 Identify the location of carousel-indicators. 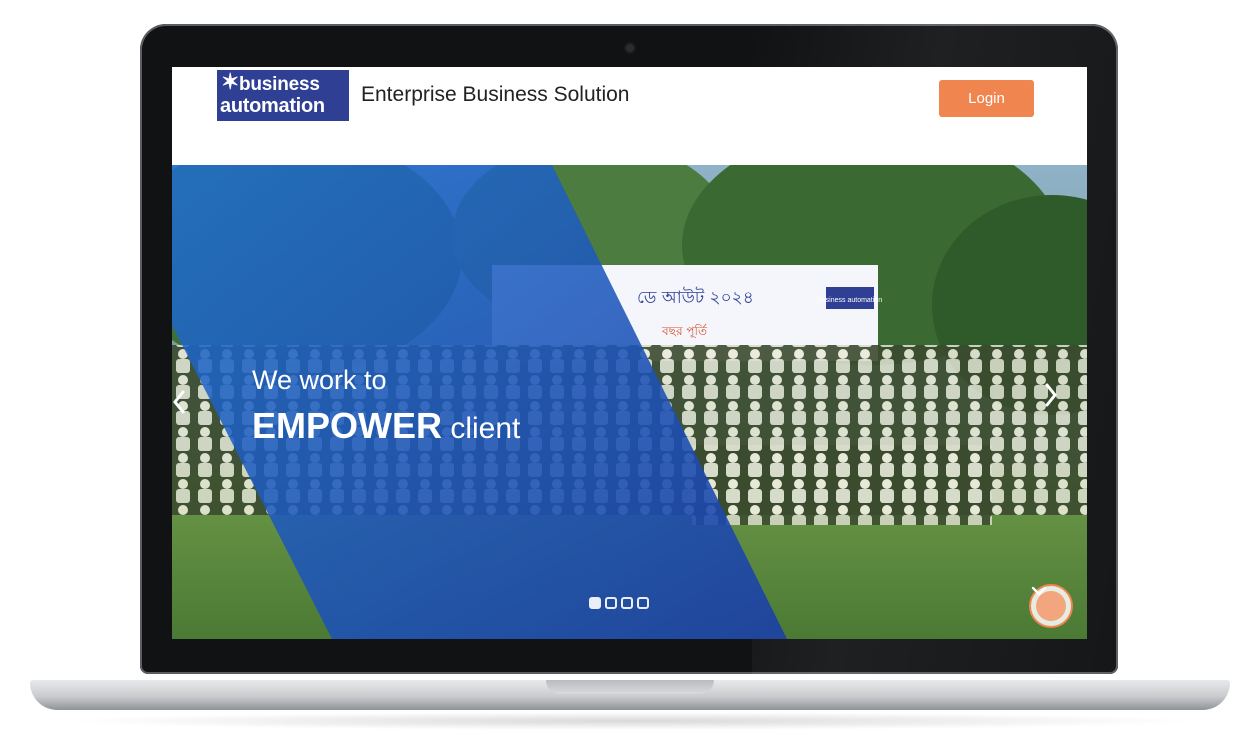
(619, 603).